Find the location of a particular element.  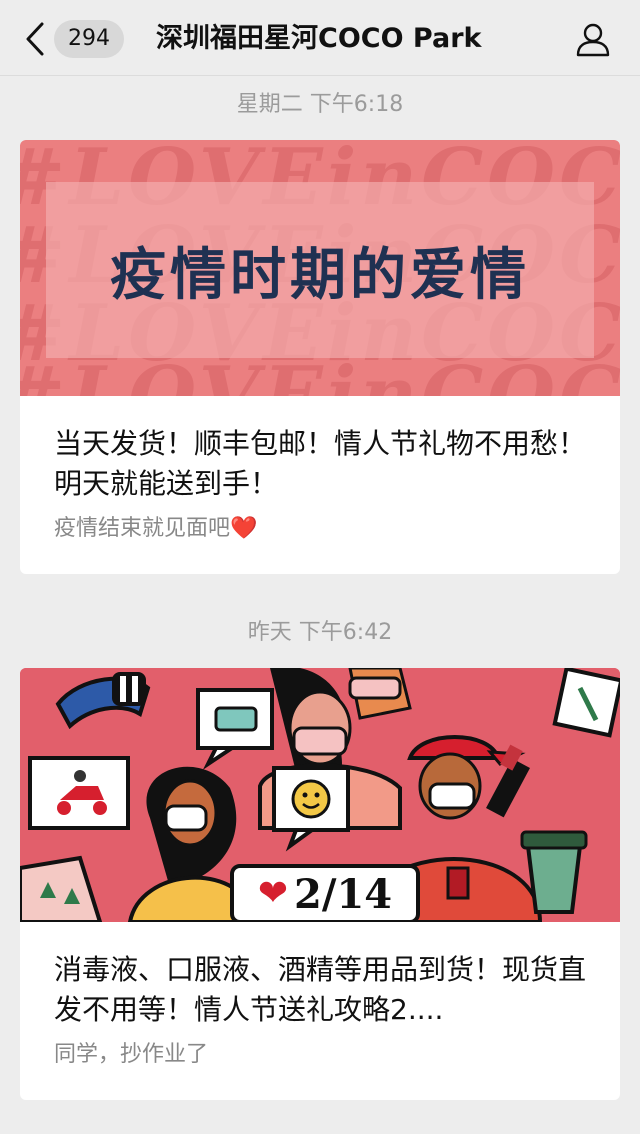

banner-title-box: 疫情时期的爱情 is located at coordinates (320, 270).